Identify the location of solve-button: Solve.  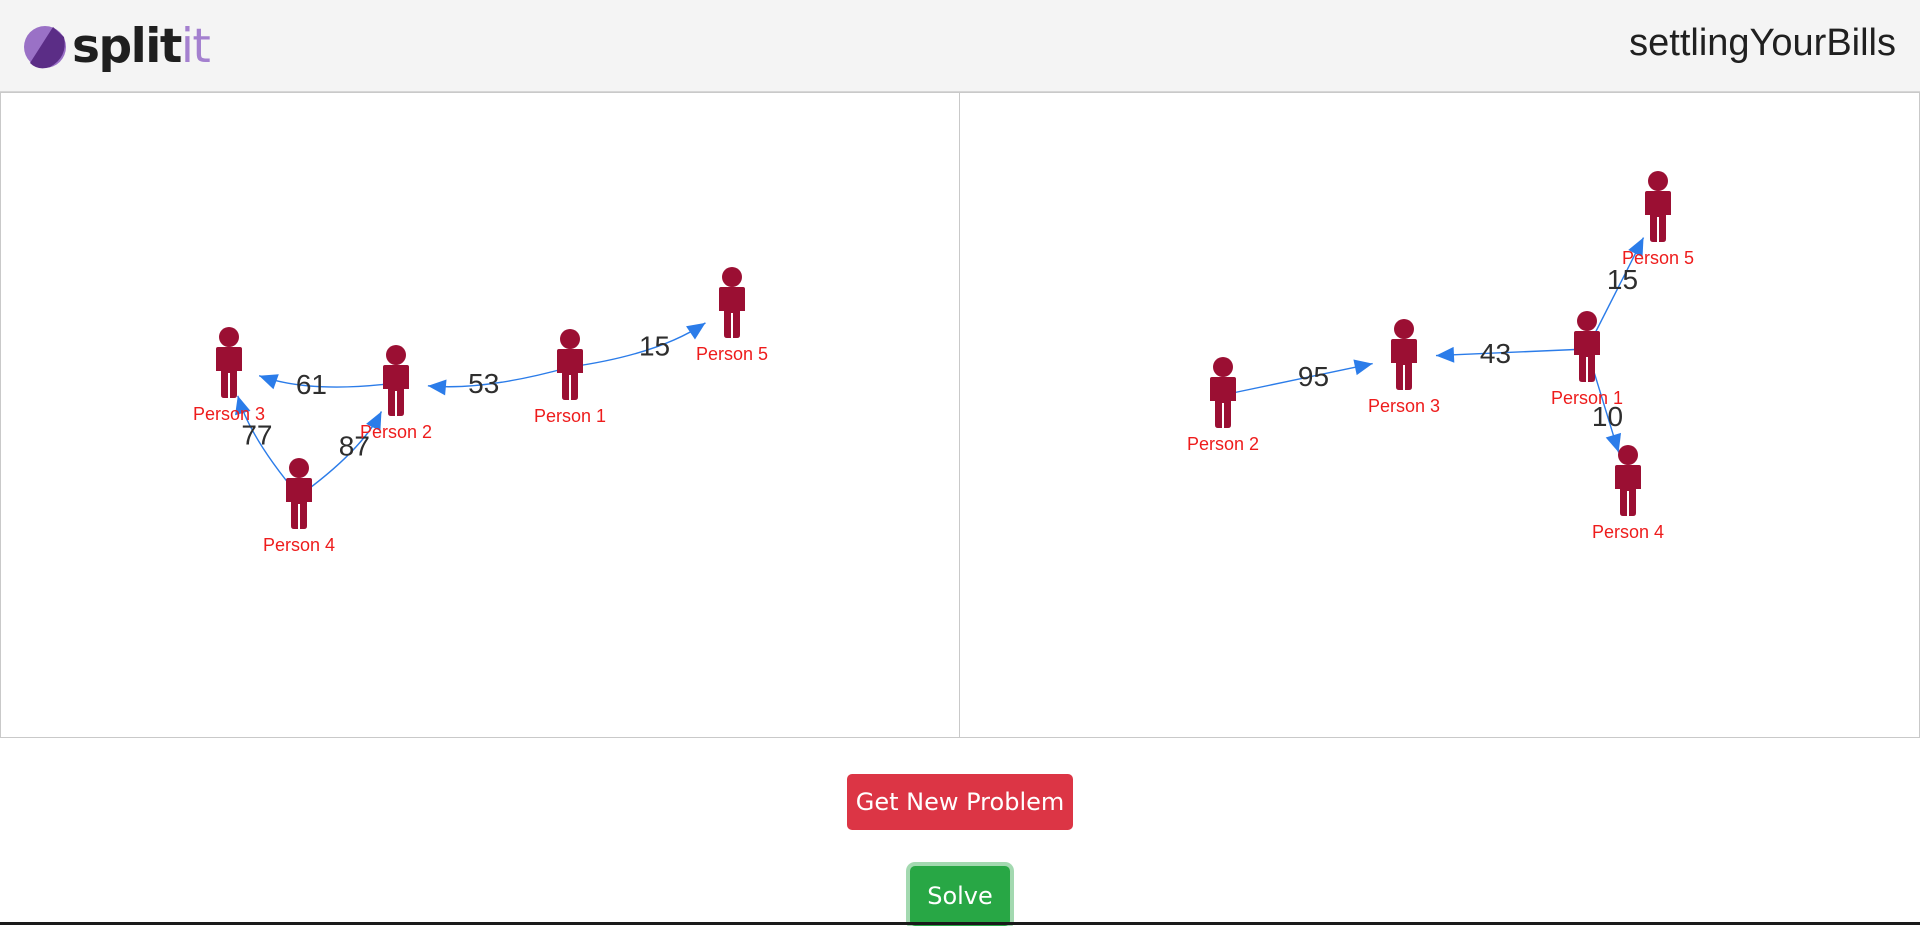
(960, 896).